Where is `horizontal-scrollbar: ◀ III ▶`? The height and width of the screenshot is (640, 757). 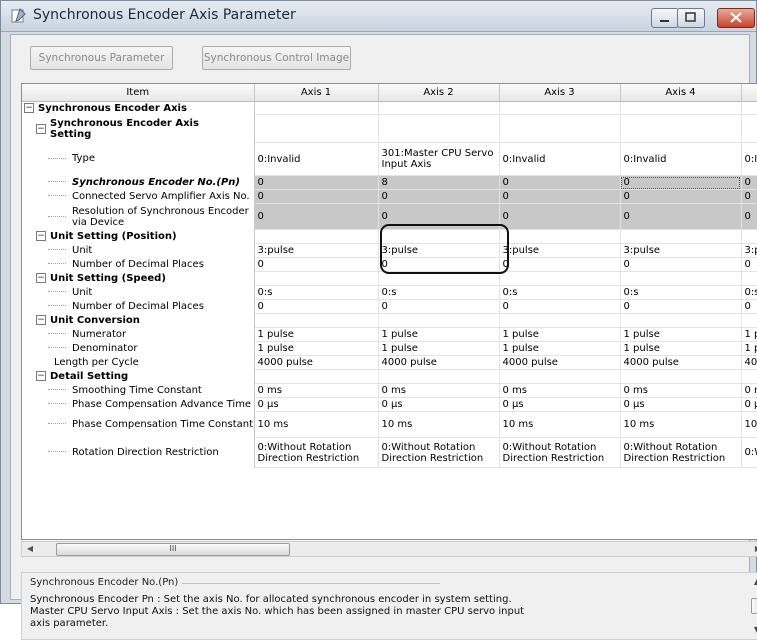 horizontal-scrollbar: ◀ III ▶ is located at coordinates (389, 549).